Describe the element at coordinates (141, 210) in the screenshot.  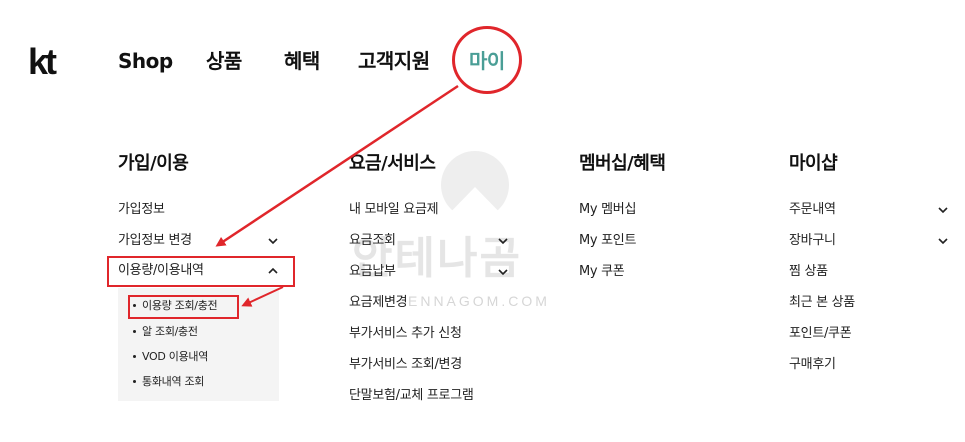
I see `menu-join-info: 가입정보` at that location.